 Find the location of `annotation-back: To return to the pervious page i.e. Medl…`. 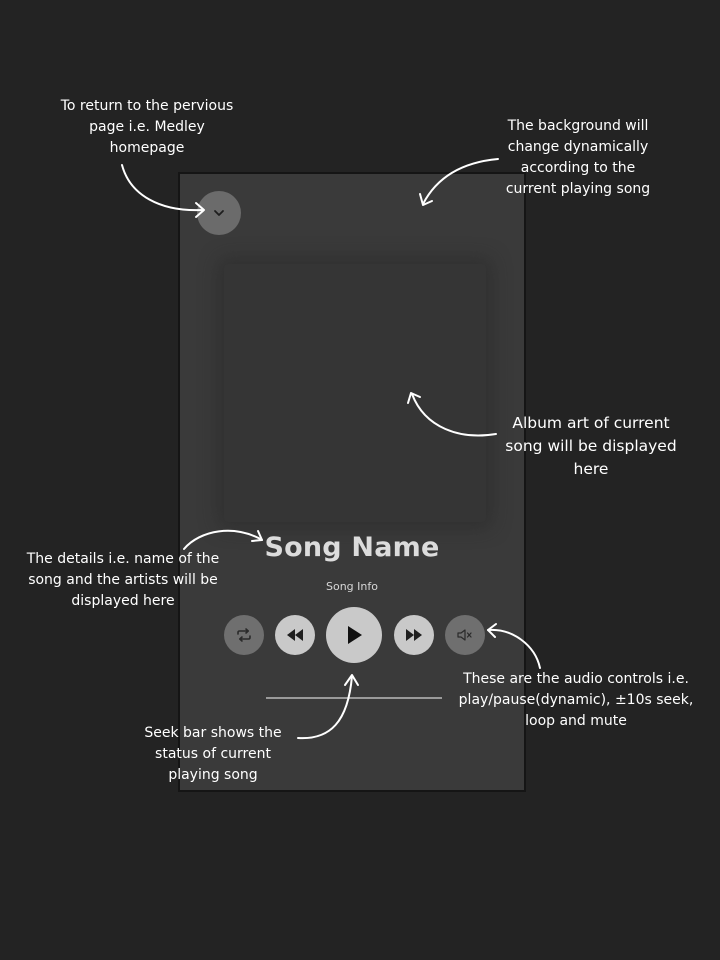

annotation-back: To return to the pervious page i.e. Medl… is located at coordinates (147, 127).